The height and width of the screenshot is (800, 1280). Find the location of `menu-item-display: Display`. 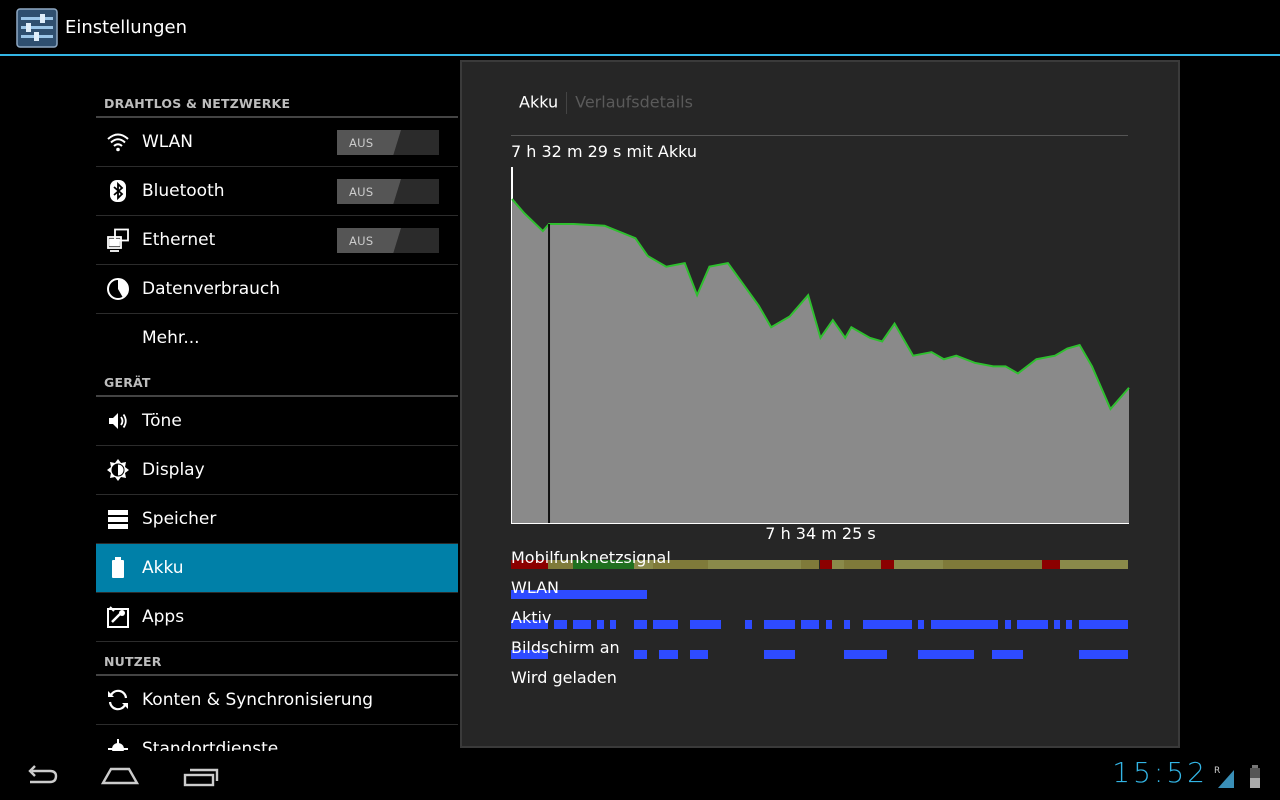

menu-item-display: Display is located at coordinates (277, 470).